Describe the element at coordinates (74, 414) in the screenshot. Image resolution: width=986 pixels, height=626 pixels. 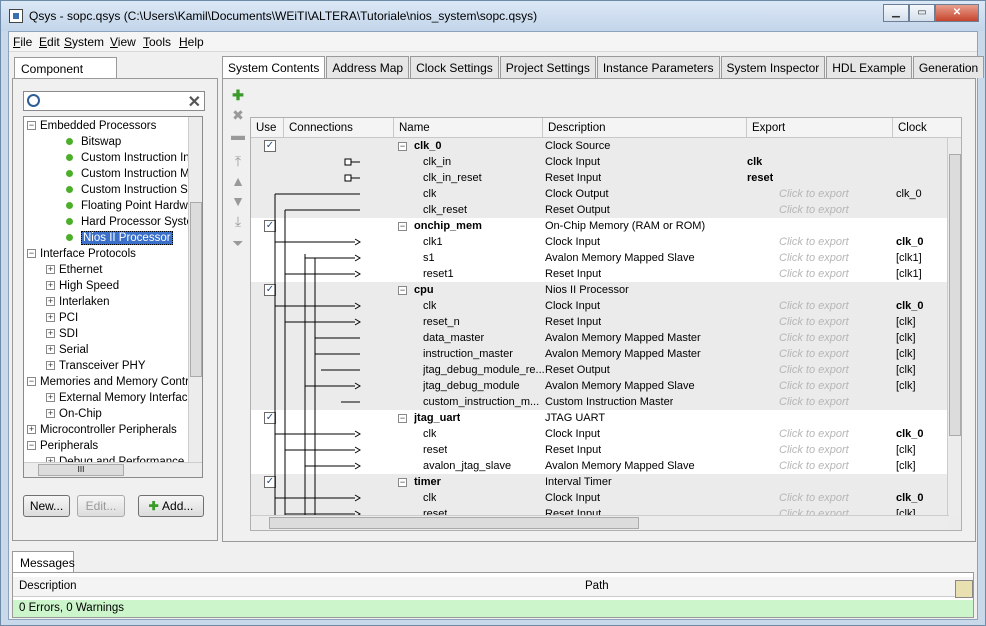
I see `tree-item: + On-Chip` at that location.